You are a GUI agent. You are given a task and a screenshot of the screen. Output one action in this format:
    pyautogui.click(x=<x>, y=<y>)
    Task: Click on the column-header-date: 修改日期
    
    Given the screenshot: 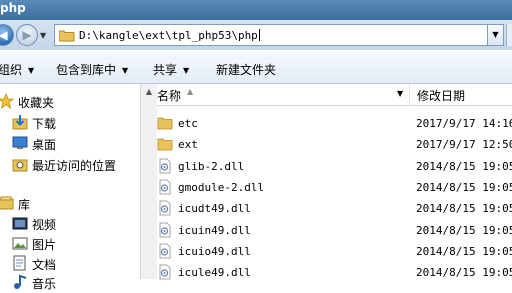 What is the action you would take?
    pyautogui.click(x=461, y=95)
    